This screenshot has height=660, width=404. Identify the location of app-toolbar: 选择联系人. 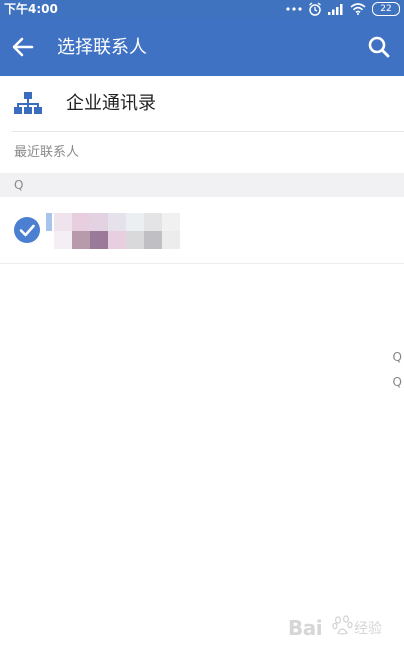
(202, 47).